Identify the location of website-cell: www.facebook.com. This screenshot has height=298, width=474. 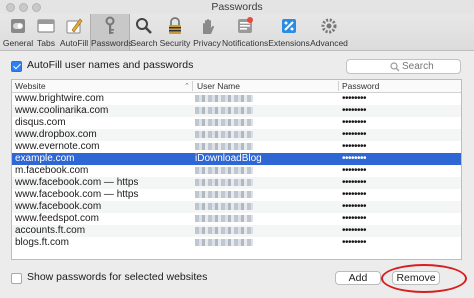
(58, 206).